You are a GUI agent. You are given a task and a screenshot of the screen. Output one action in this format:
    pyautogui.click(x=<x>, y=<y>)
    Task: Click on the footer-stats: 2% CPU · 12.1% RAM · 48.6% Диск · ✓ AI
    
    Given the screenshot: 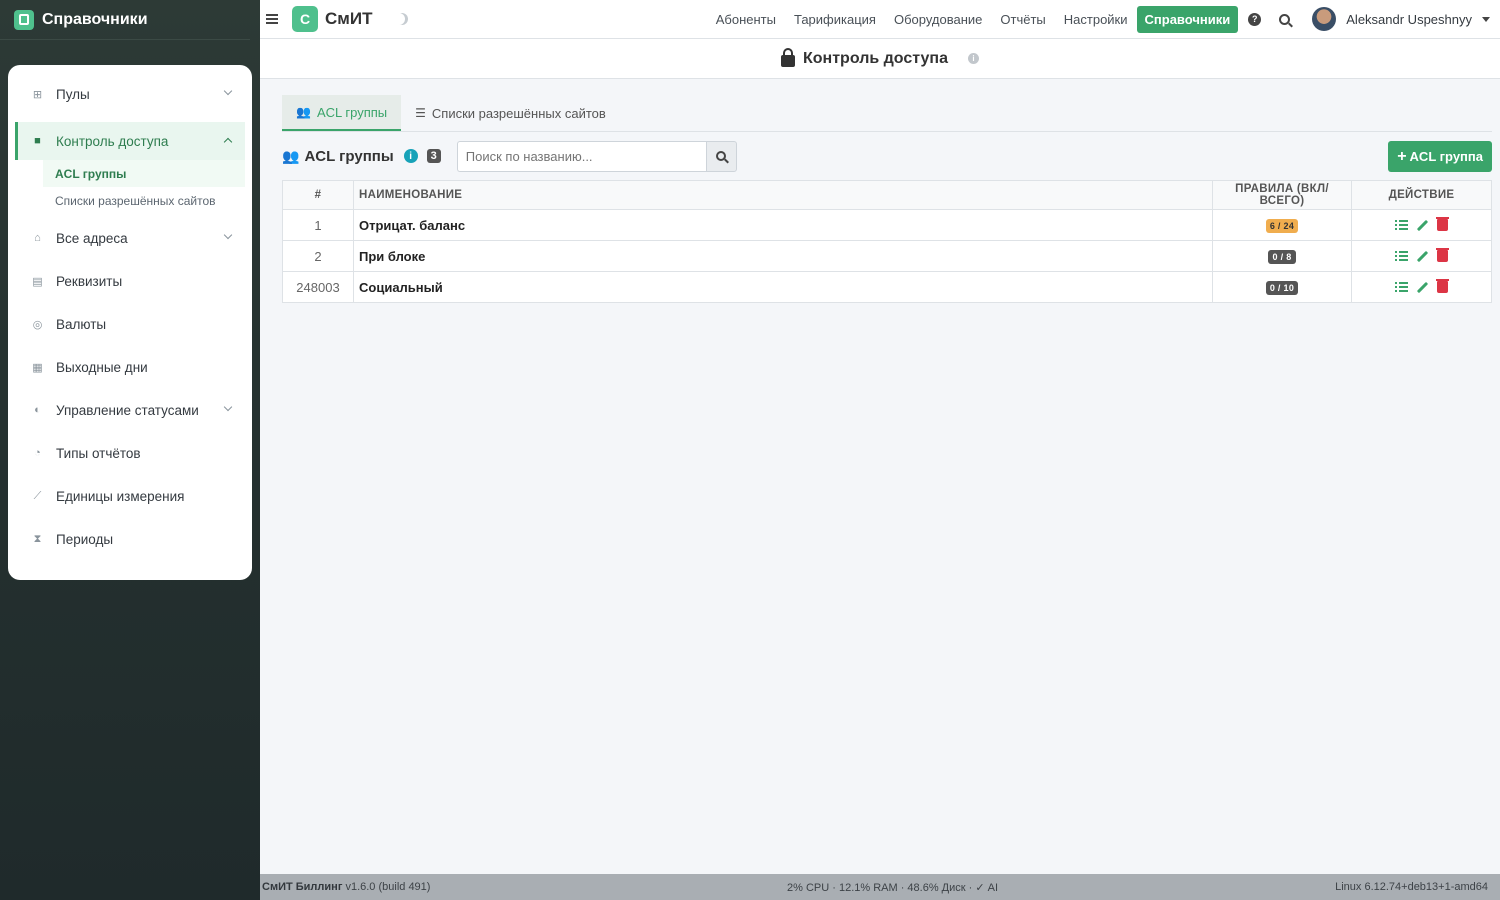 What is the action you would take?
    pyautogui.click(x=893, y=887)
    